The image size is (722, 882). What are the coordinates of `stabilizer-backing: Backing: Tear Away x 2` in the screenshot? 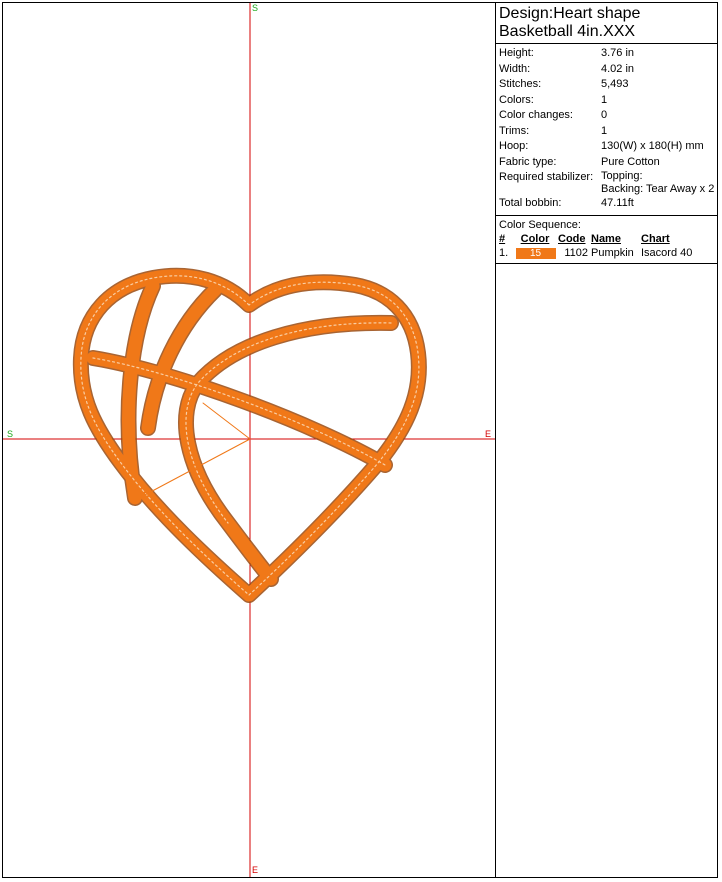 It's located at (658, 189).